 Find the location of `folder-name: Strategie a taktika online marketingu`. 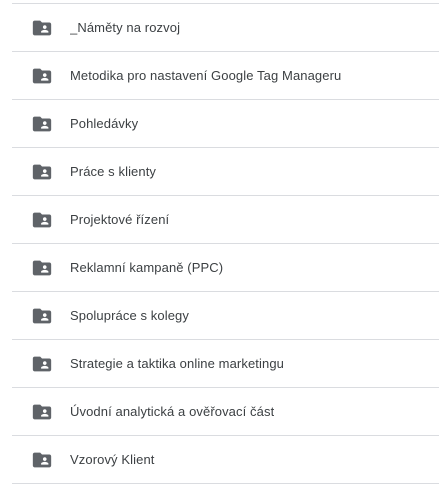

folder-name: Strategie a taktika online marketingu is located at coordinates (177, 363).